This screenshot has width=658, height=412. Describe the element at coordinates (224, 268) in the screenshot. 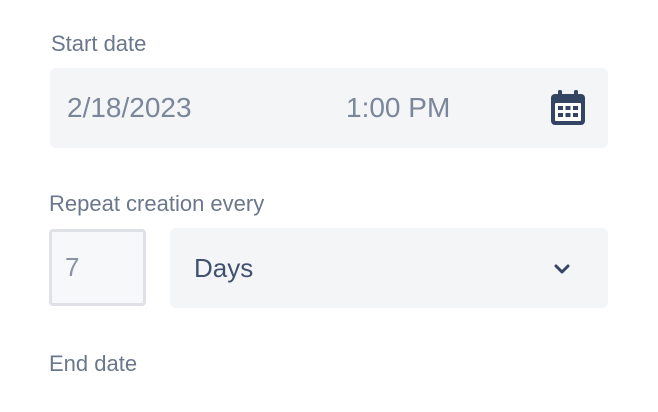

I see `repeat-unit-value: Days` at that location.